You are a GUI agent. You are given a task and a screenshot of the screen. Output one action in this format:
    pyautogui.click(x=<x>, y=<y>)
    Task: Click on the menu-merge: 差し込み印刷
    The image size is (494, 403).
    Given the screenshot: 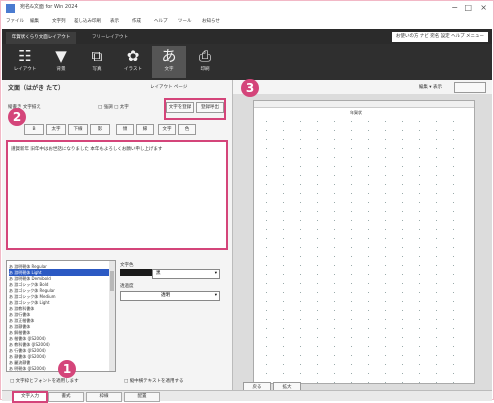 What is the action you would take?
    pyautogui.click(x=87, y=21)
    